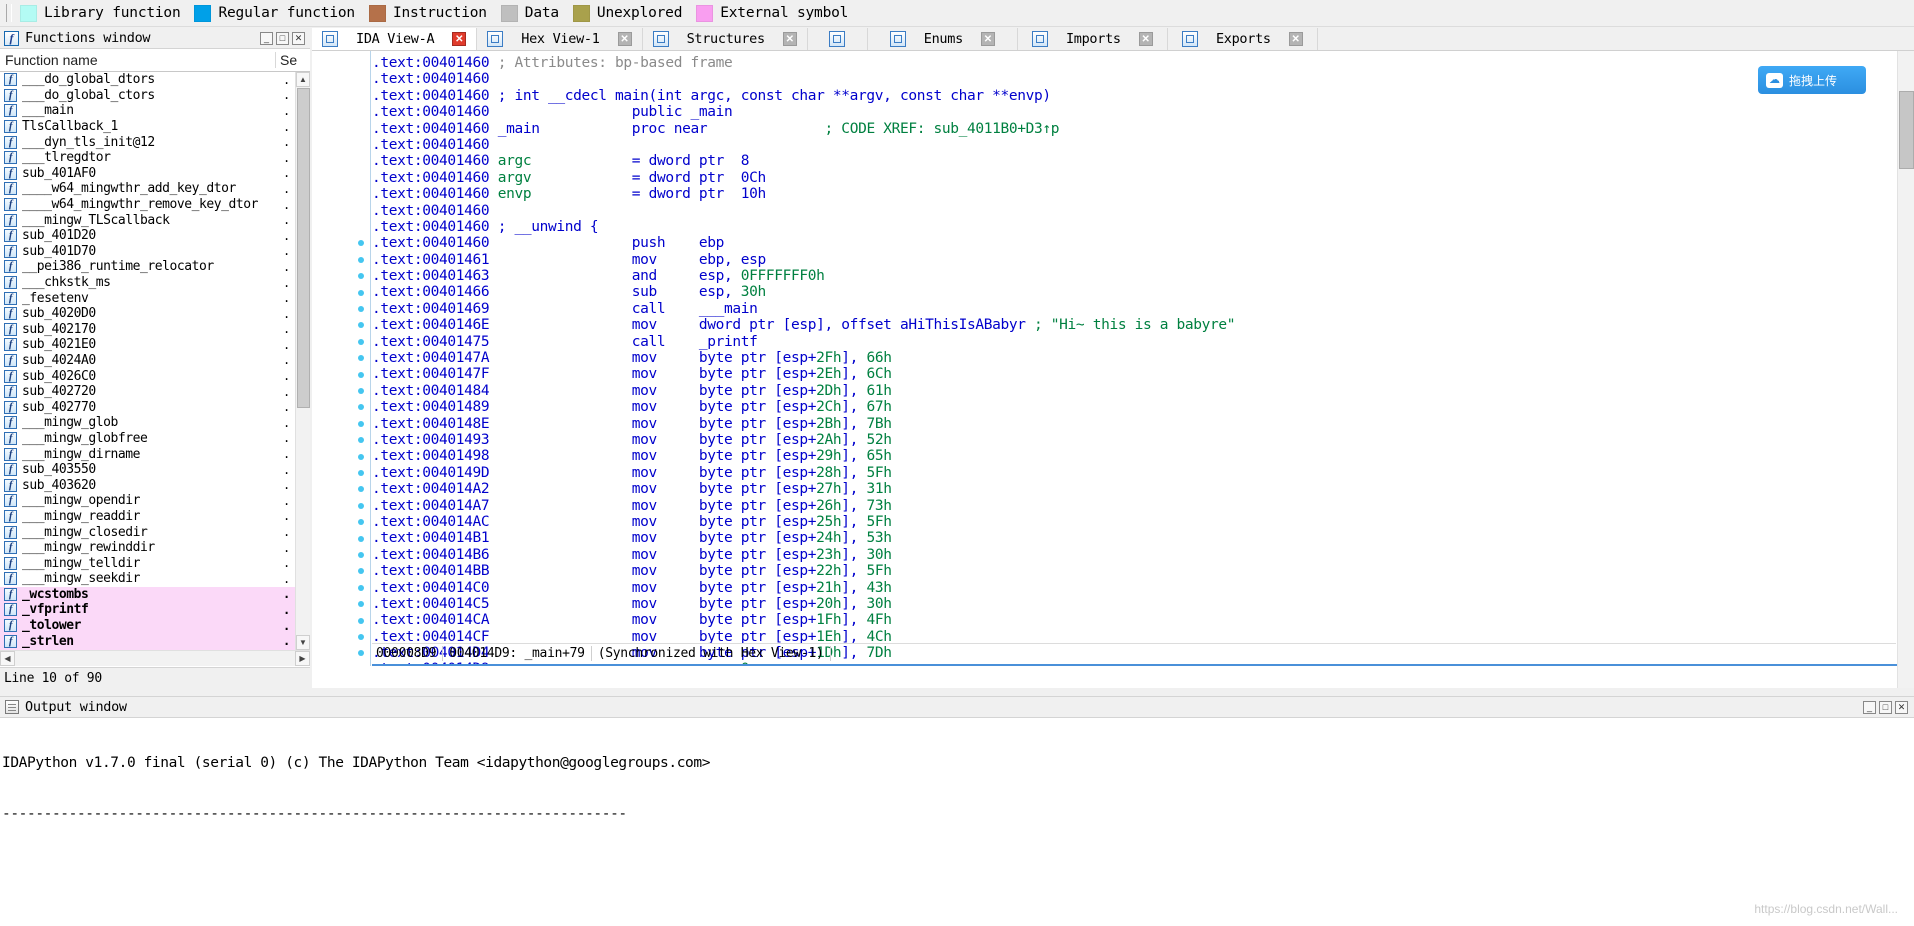 The image size is (1914, 926). I want to click on disassembly-line: .text:00401466 sub esp, 30h, so click(1134, 292).